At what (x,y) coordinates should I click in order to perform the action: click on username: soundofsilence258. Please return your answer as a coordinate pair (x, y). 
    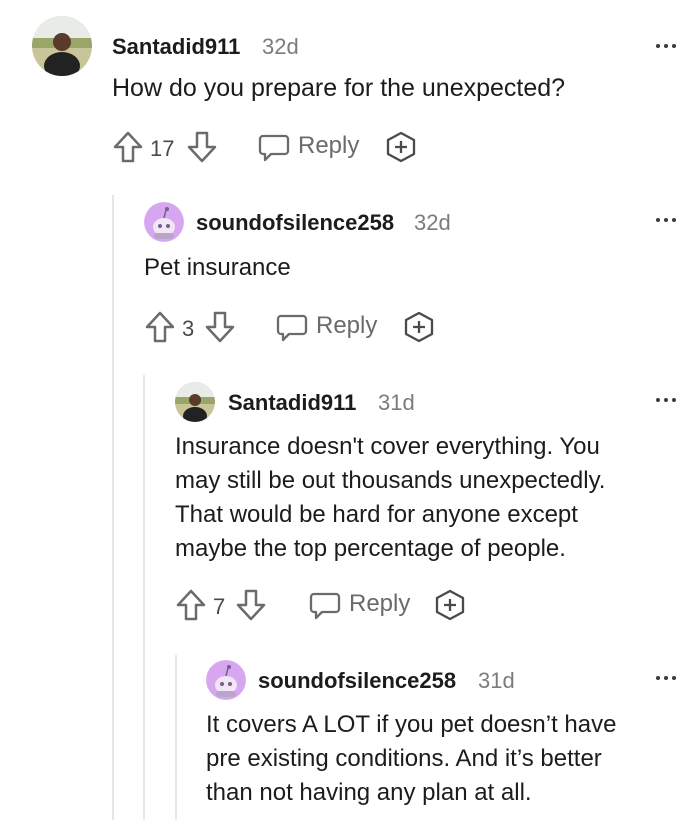
    Looking at the image, I should click on (357, 681).